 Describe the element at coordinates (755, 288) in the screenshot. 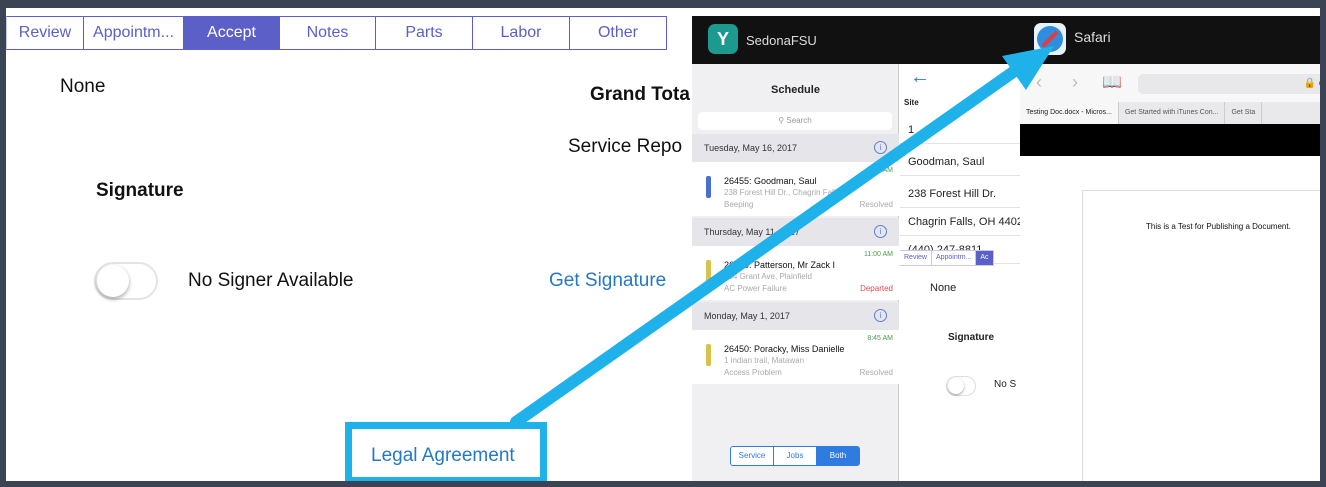

I see `job-problem: AC Power Failure` at that location.